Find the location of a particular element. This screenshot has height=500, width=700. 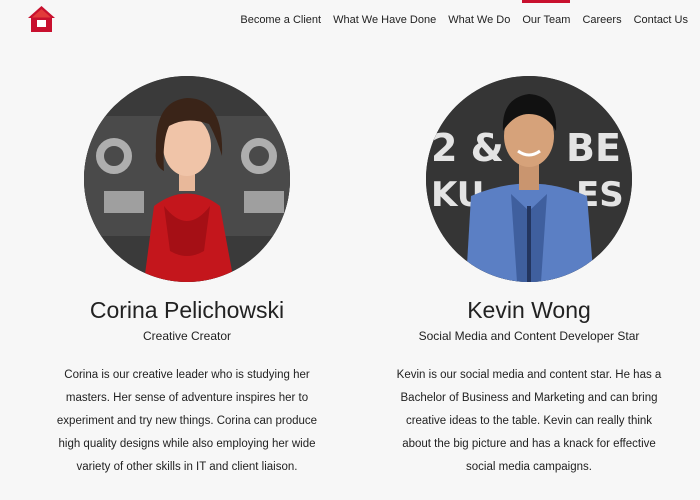

nav-what-we-have-done: What We Have Done is located at coordinates (384, 20).